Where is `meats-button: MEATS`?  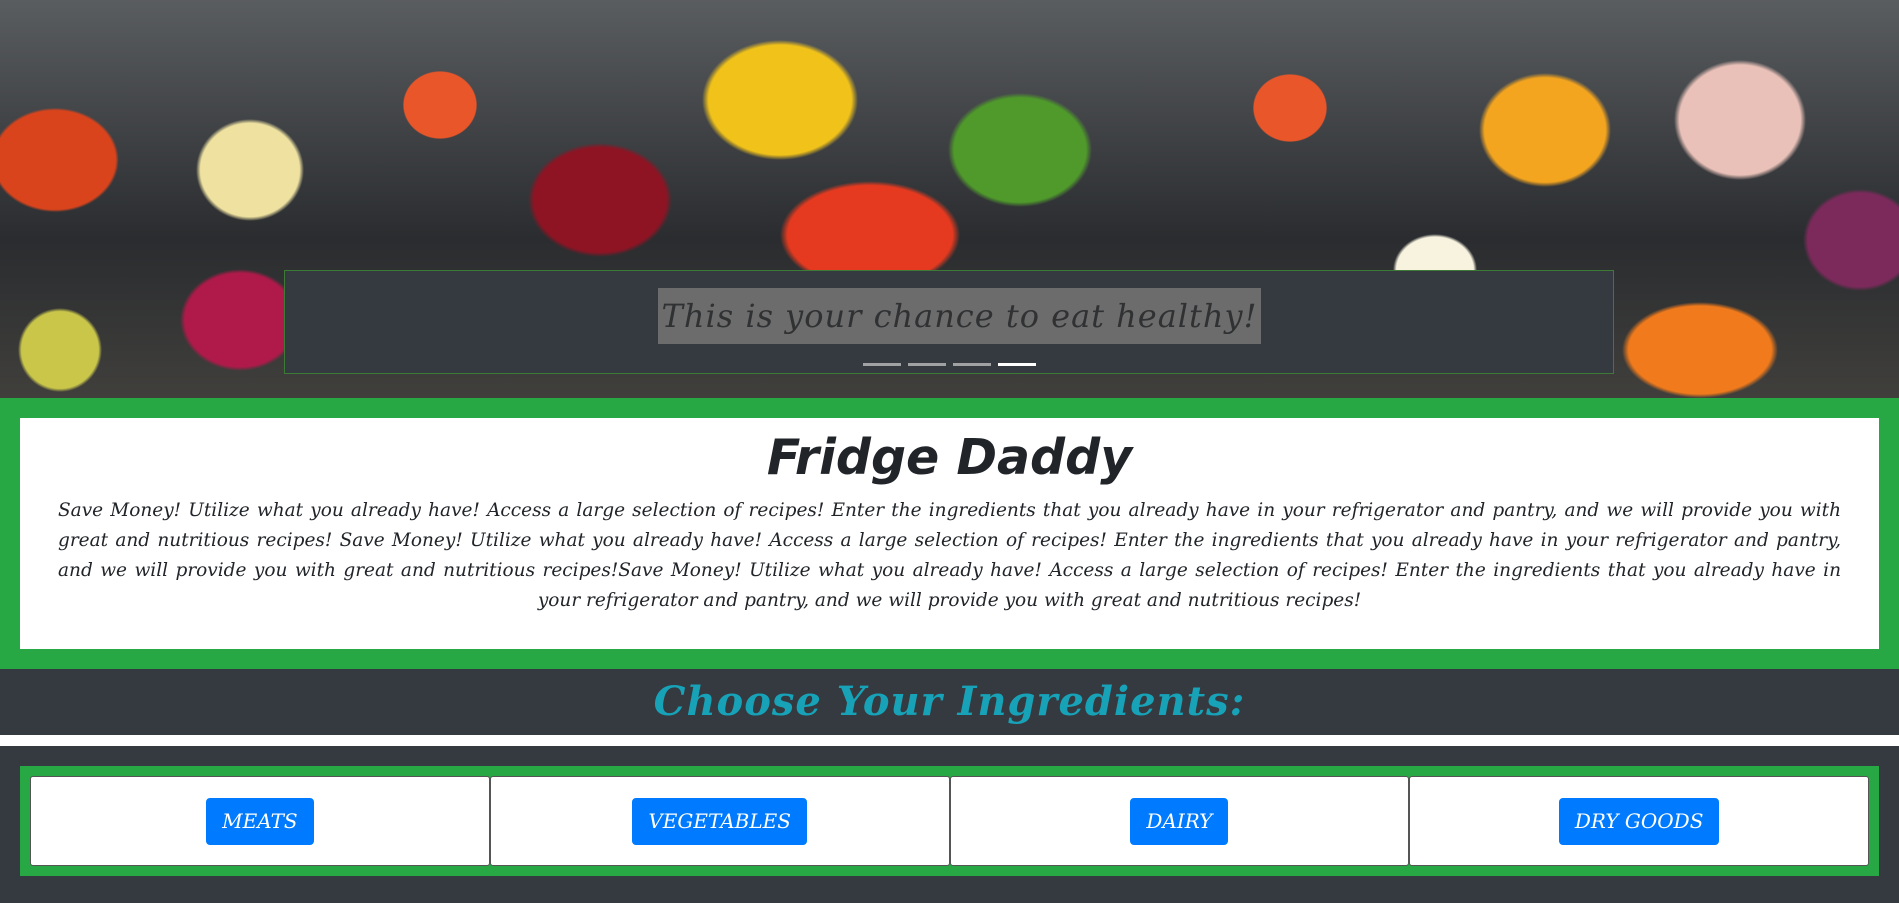
meats-button: MEATS is located at coordinates (260, 821).